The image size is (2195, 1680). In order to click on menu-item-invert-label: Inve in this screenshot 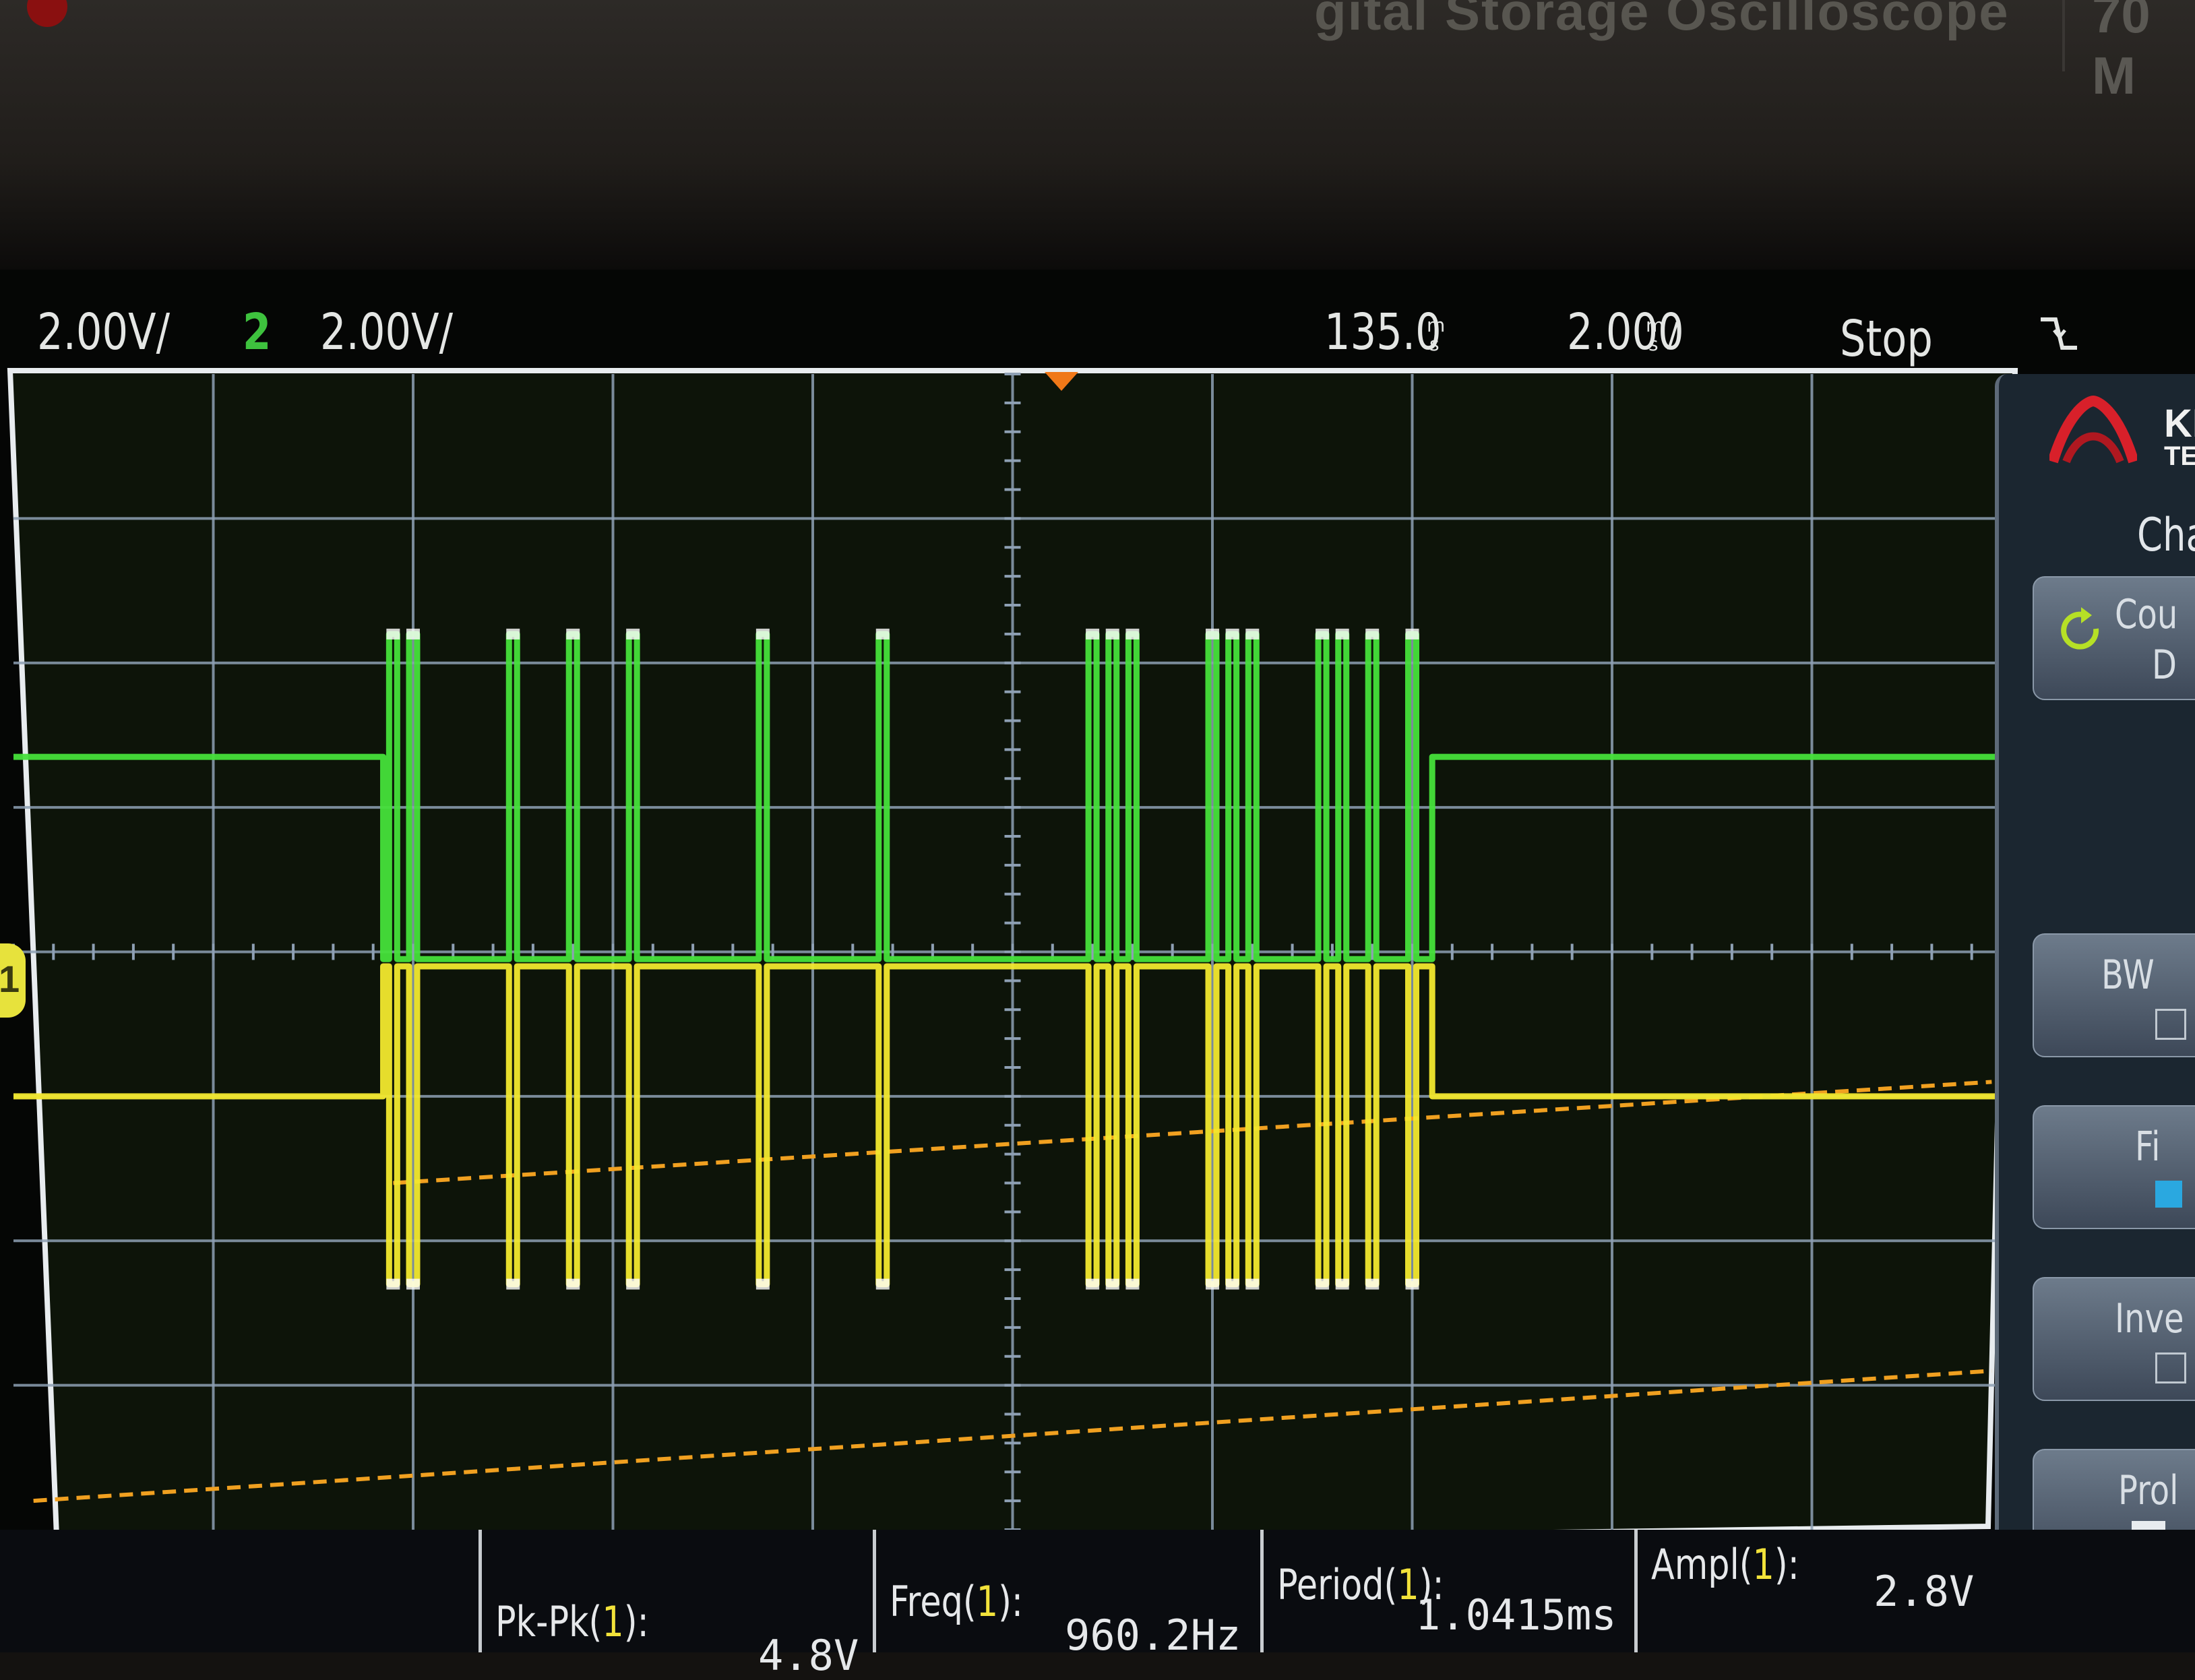, I will do `click(2149, 1318)`.